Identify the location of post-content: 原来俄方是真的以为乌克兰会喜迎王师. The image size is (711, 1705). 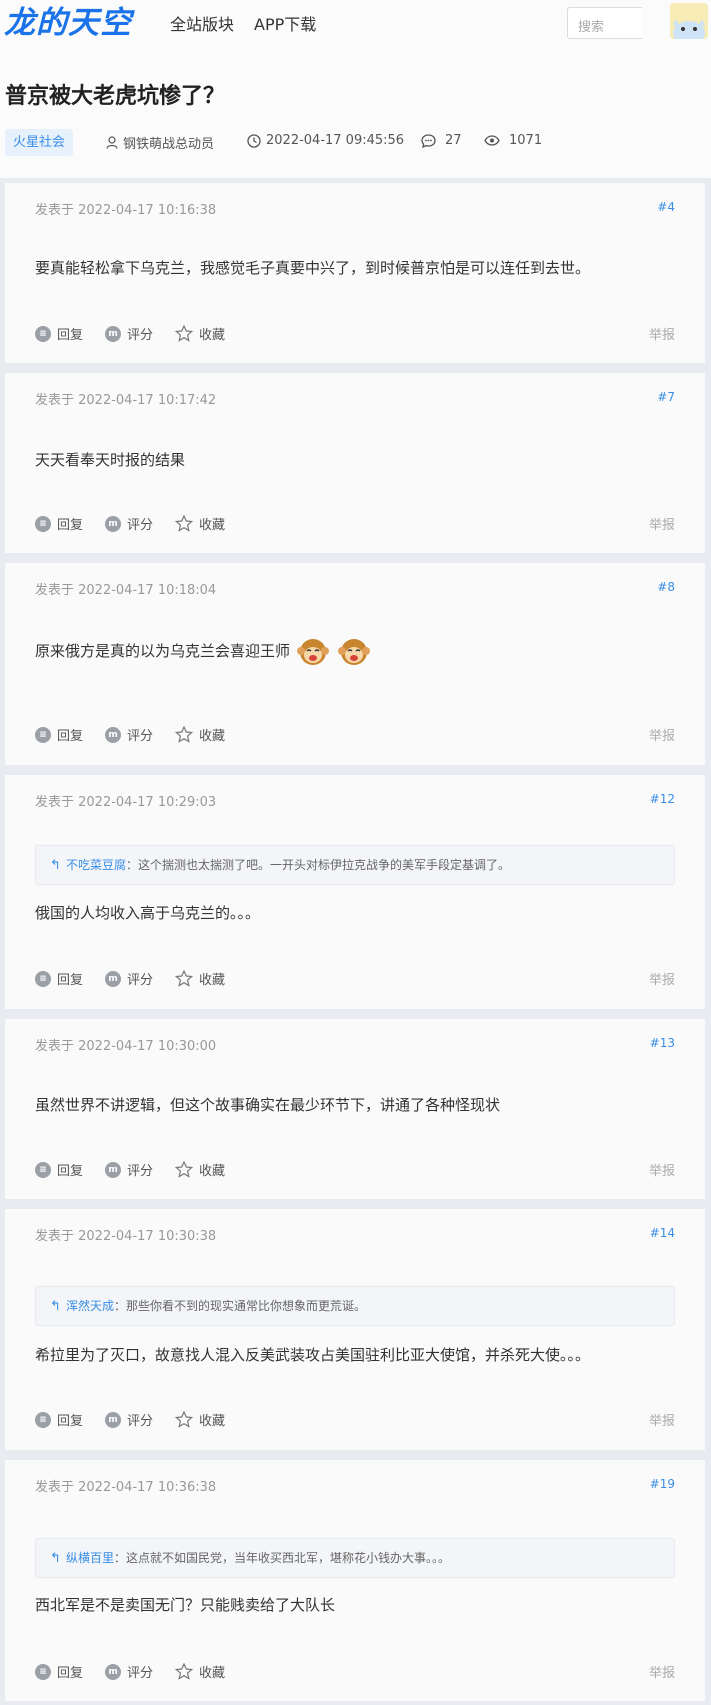
(163, 651).